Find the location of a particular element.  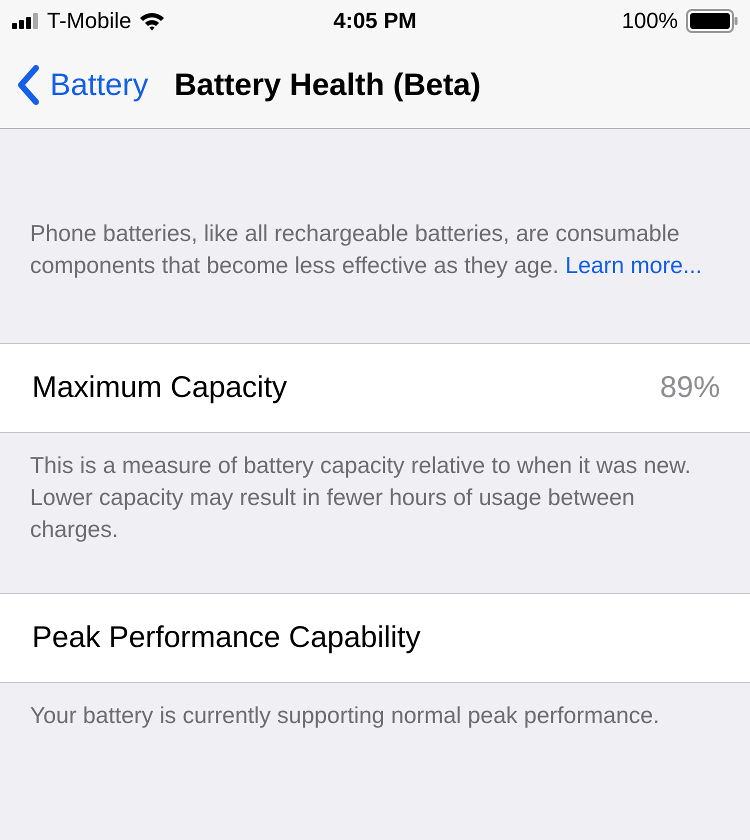

row-label: Maximum Capacity is located at coordinates (160, 388).